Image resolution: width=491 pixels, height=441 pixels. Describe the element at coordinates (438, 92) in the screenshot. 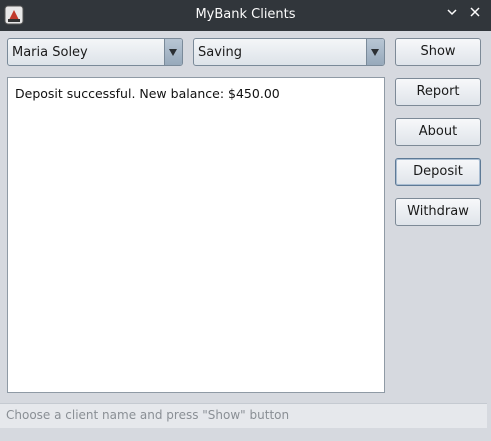

I see `report-button: Report` at that location.